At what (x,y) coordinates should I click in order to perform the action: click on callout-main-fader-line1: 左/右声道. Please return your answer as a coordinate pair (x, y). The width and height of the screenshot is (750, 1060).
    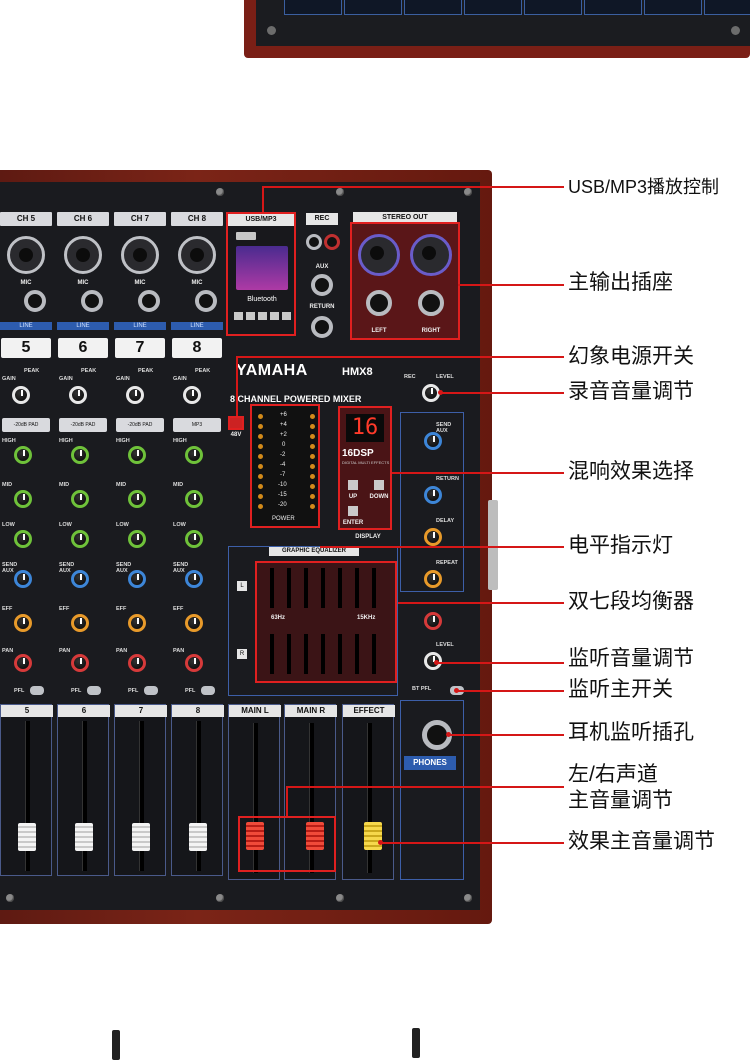
    Looking at the image, I should click on (613, 774).